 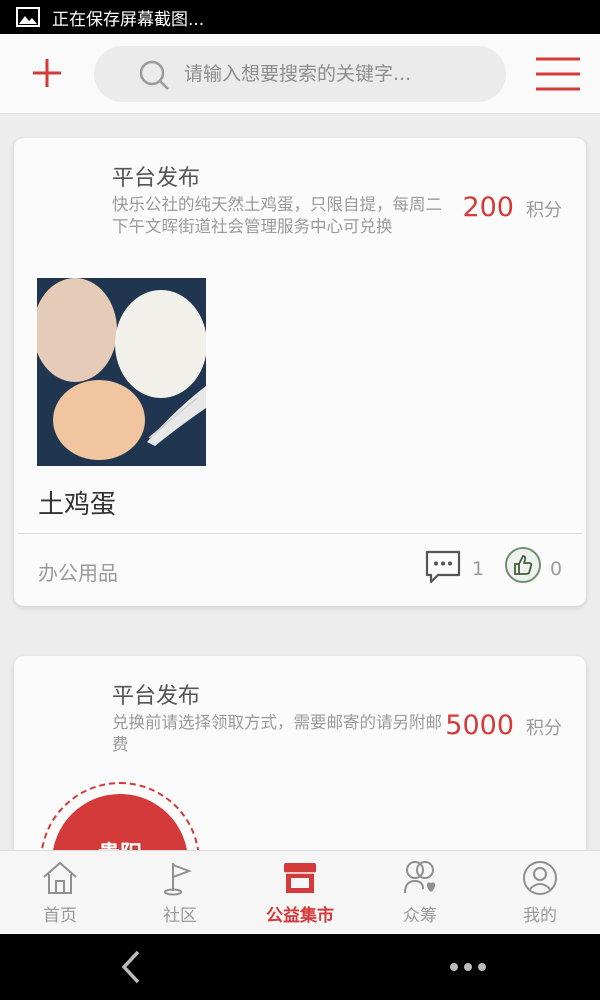 I want to click on crowdfund-icon, so click(x=419, y=877).